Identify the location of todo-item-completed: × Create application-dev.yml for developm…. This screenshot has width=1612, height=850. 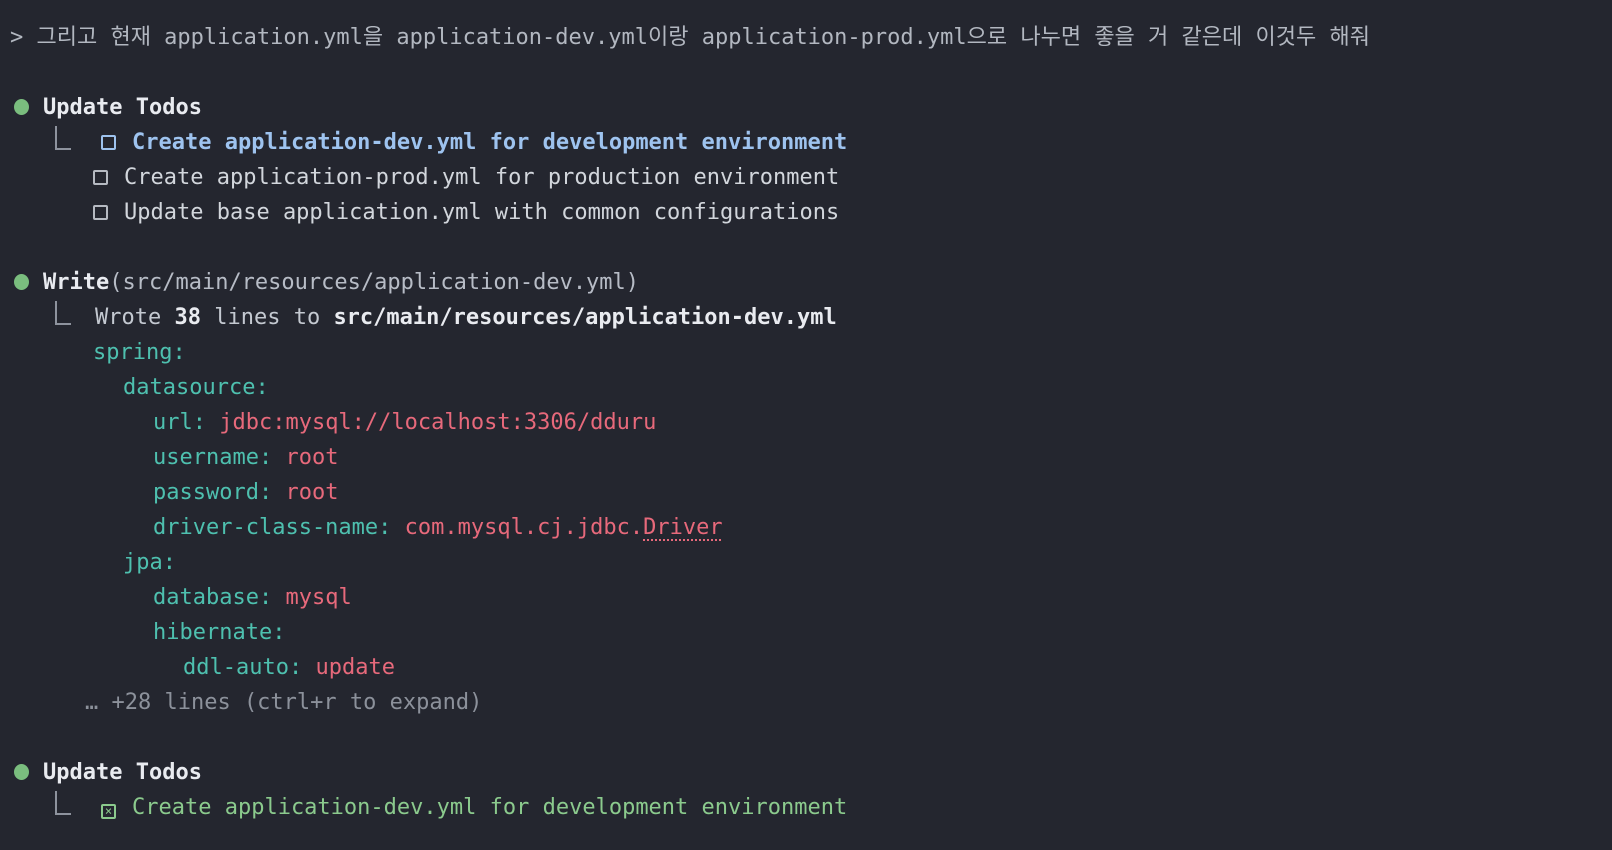
(806, 807).